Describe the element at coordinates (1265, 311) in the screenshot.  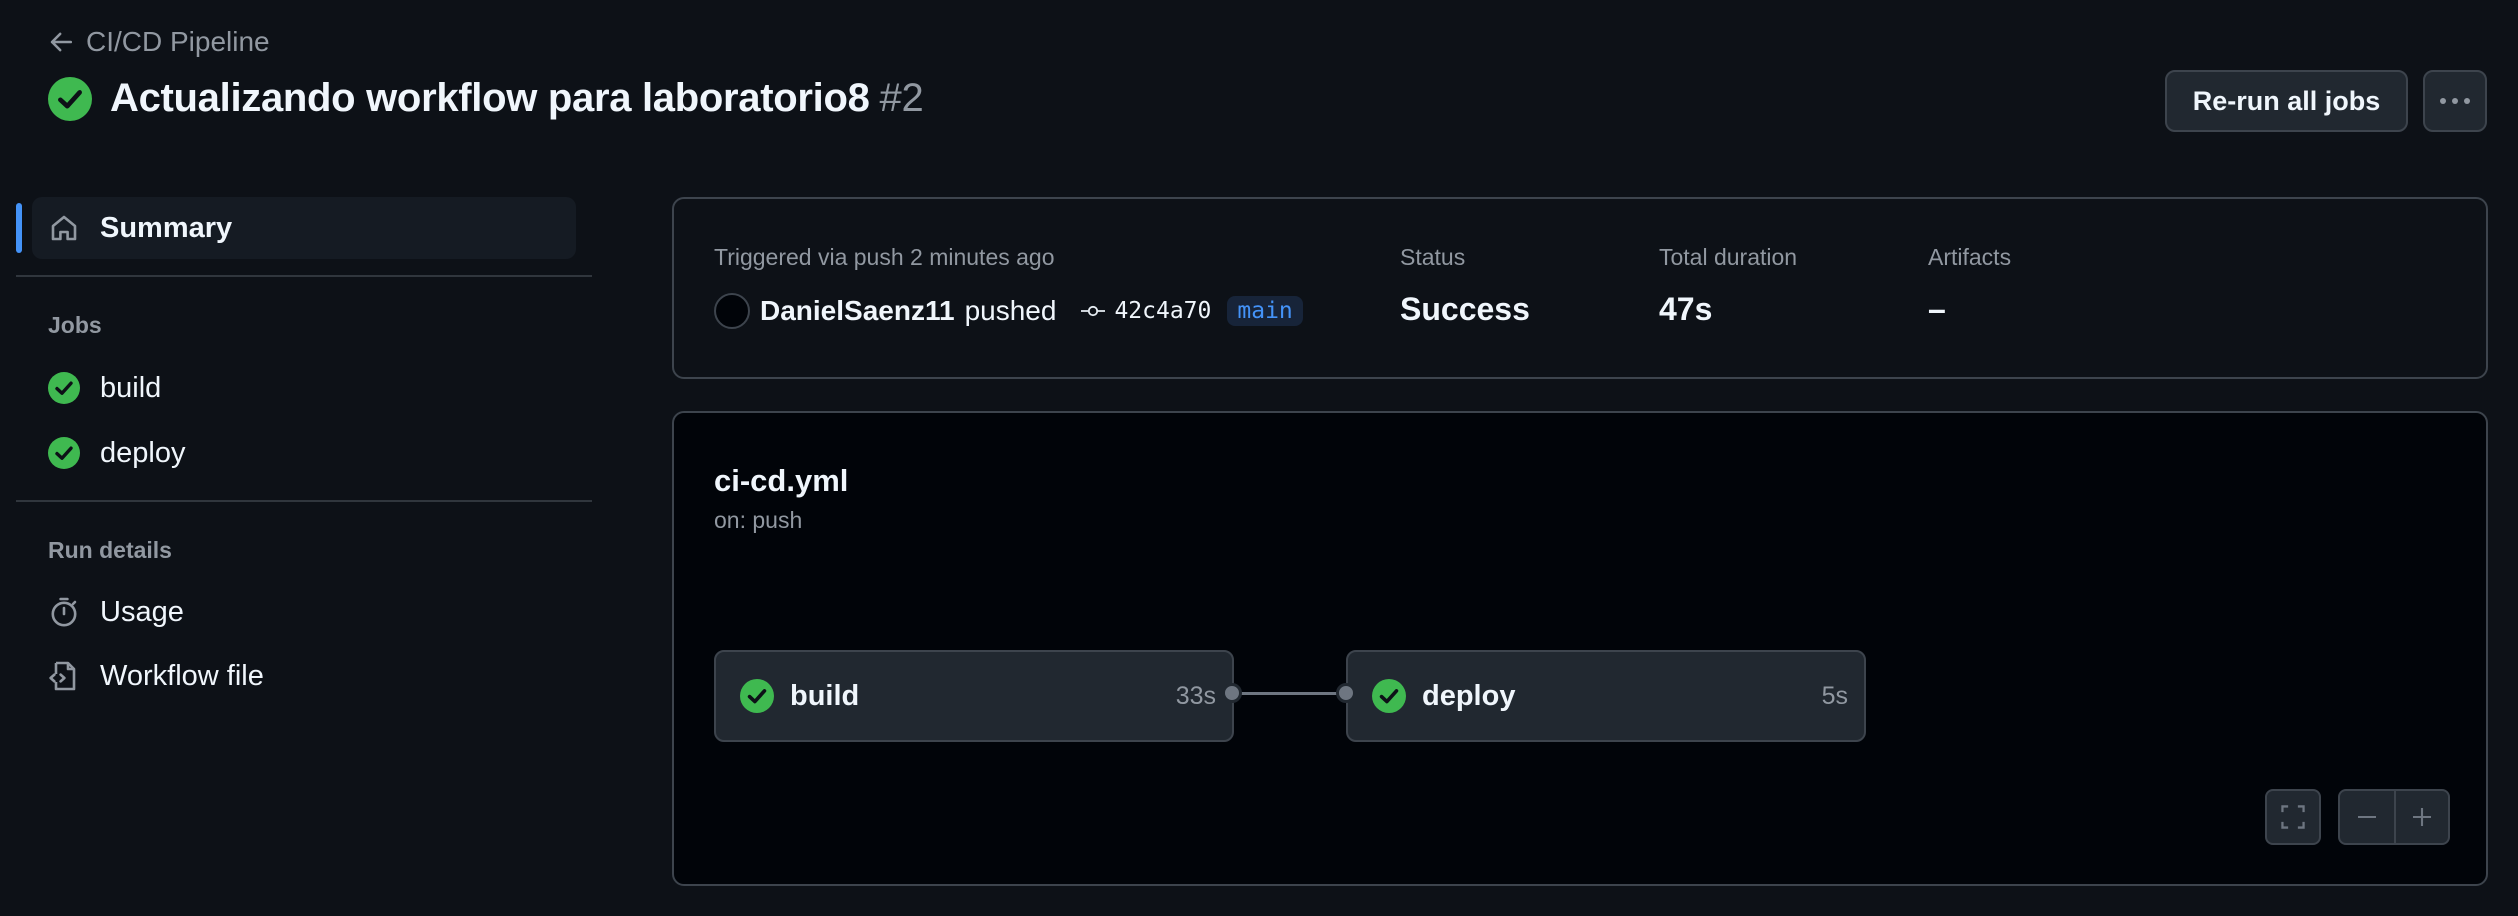
I see `branch-badge: main` at that location.